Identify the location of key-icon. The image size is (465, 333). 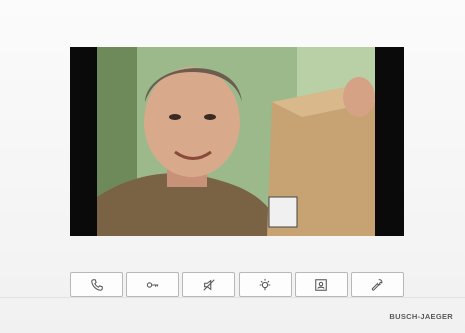
(152, 284).